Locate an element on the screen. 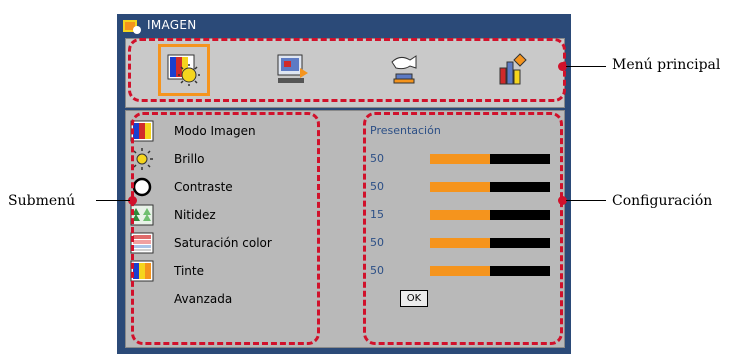 The width and height of the screenshot is (732, 358). settings-leader is located at coordinates (586, 200).